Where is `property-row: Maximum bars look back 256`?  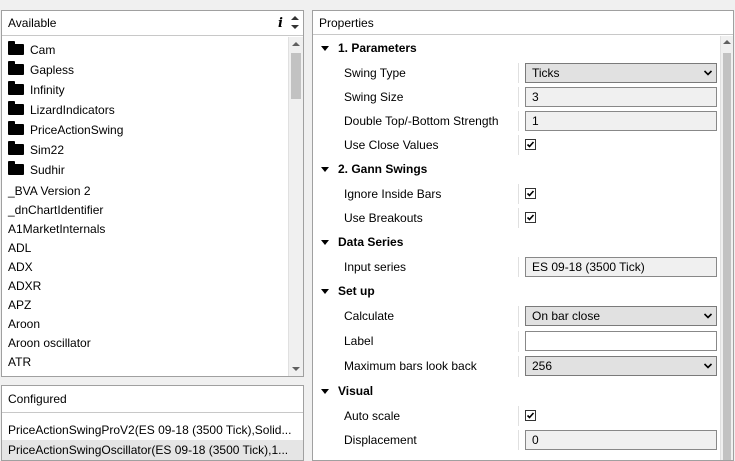
property-row: Maximum bars look back 256 is located at coordinates (516, 366).